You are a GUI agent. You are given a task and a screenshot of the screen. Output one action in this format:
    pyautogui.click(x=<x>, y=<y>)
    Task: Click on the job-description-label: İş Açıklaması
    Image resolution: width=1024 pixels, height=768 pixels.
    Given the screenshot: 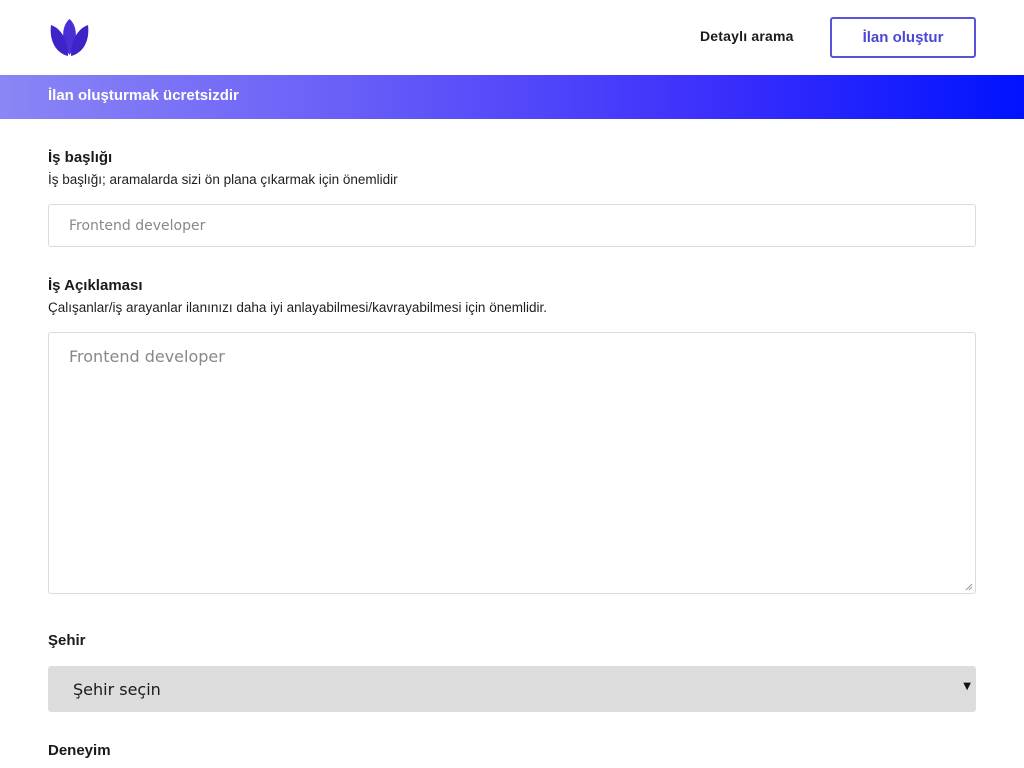 What is the action you would take?
    pyautogui.click(x=95, y=285)
    